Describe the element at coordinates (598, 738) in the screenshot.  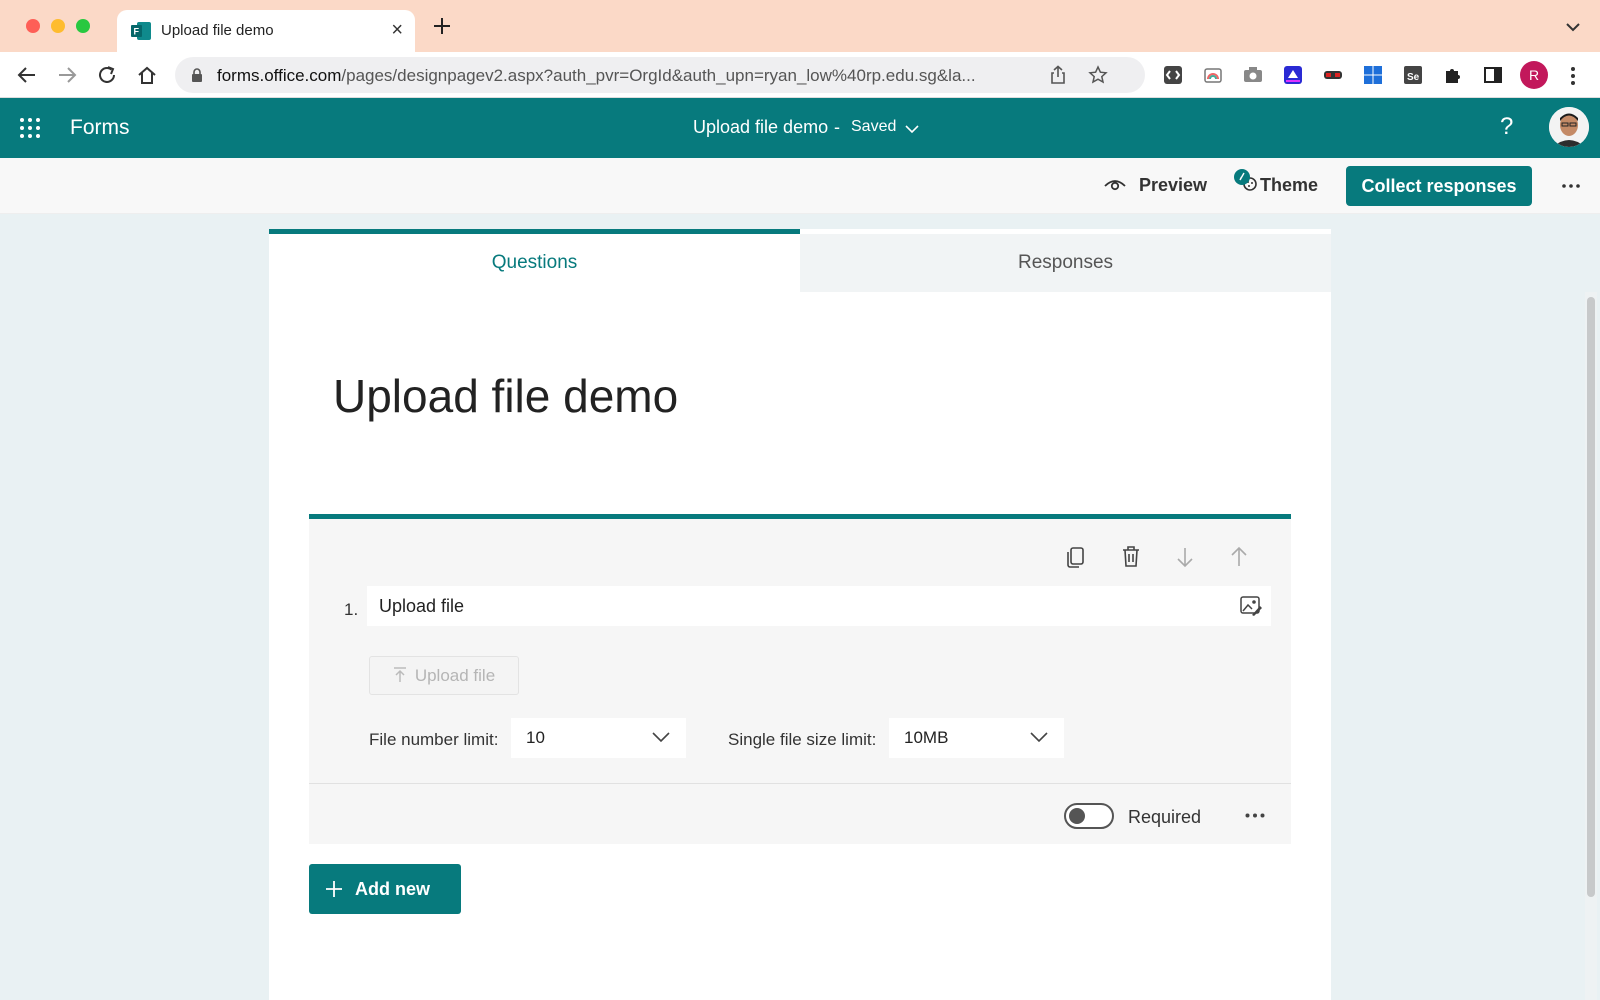
I see `file-number-limit-select: 10` at that location.